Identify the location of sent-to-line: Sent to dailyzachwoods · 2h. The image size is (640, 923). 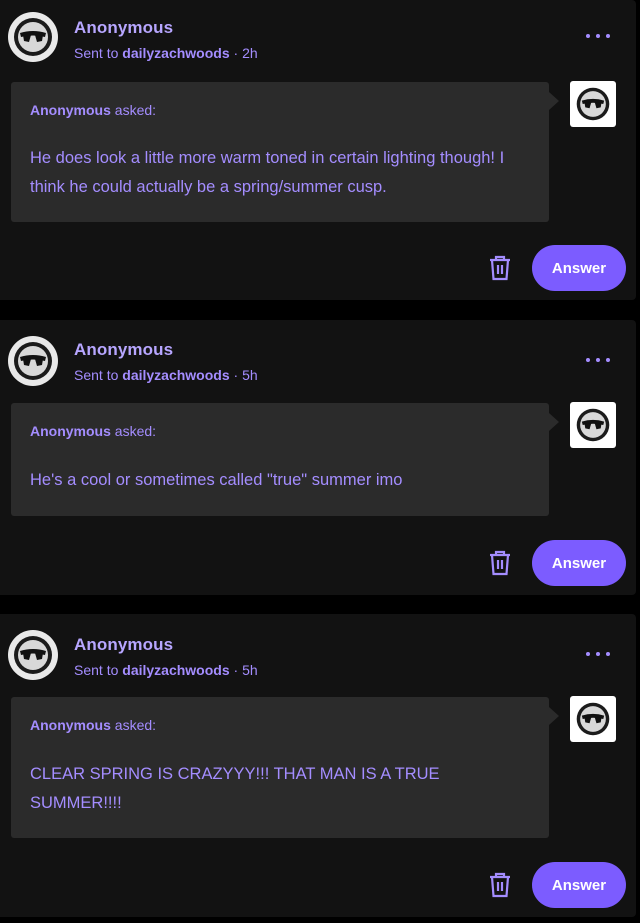
(166, 53).